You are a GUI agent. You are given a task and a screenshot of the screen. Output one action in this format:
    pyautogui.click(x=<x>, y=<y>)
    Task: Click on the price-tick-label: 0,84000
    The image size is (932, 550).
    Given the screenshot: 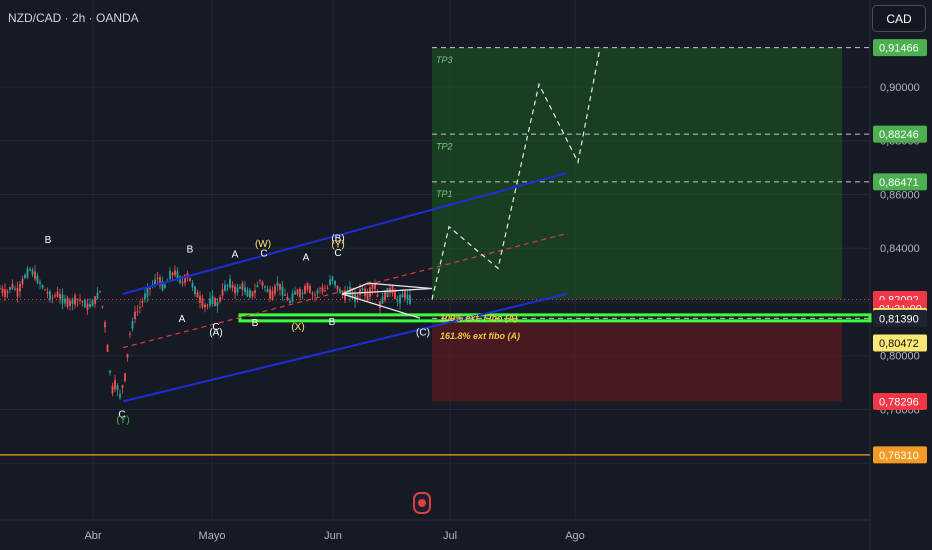 What is the action you would take?
    pyautogui.click(x=900, y=249)
    